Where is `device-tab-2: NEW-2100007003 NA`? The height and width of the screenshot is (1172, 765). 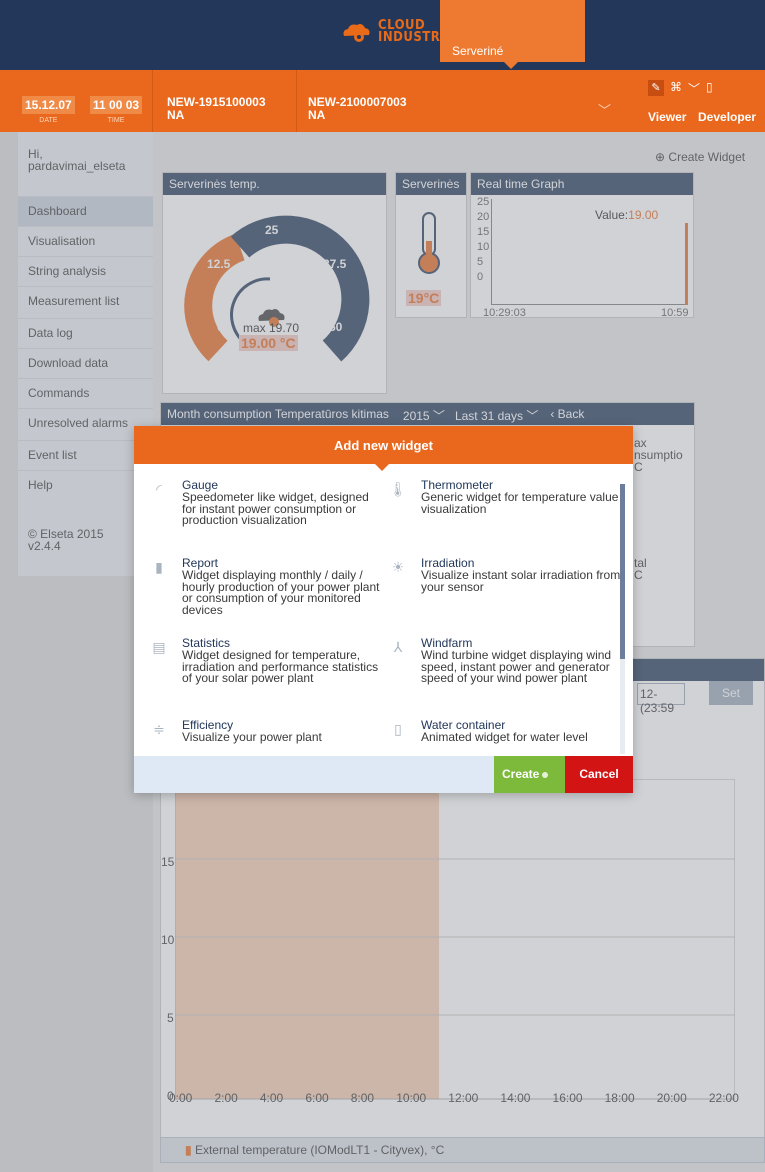 device-tab-2: NEW-2100007003 NA is located at coordinates (357, 109).